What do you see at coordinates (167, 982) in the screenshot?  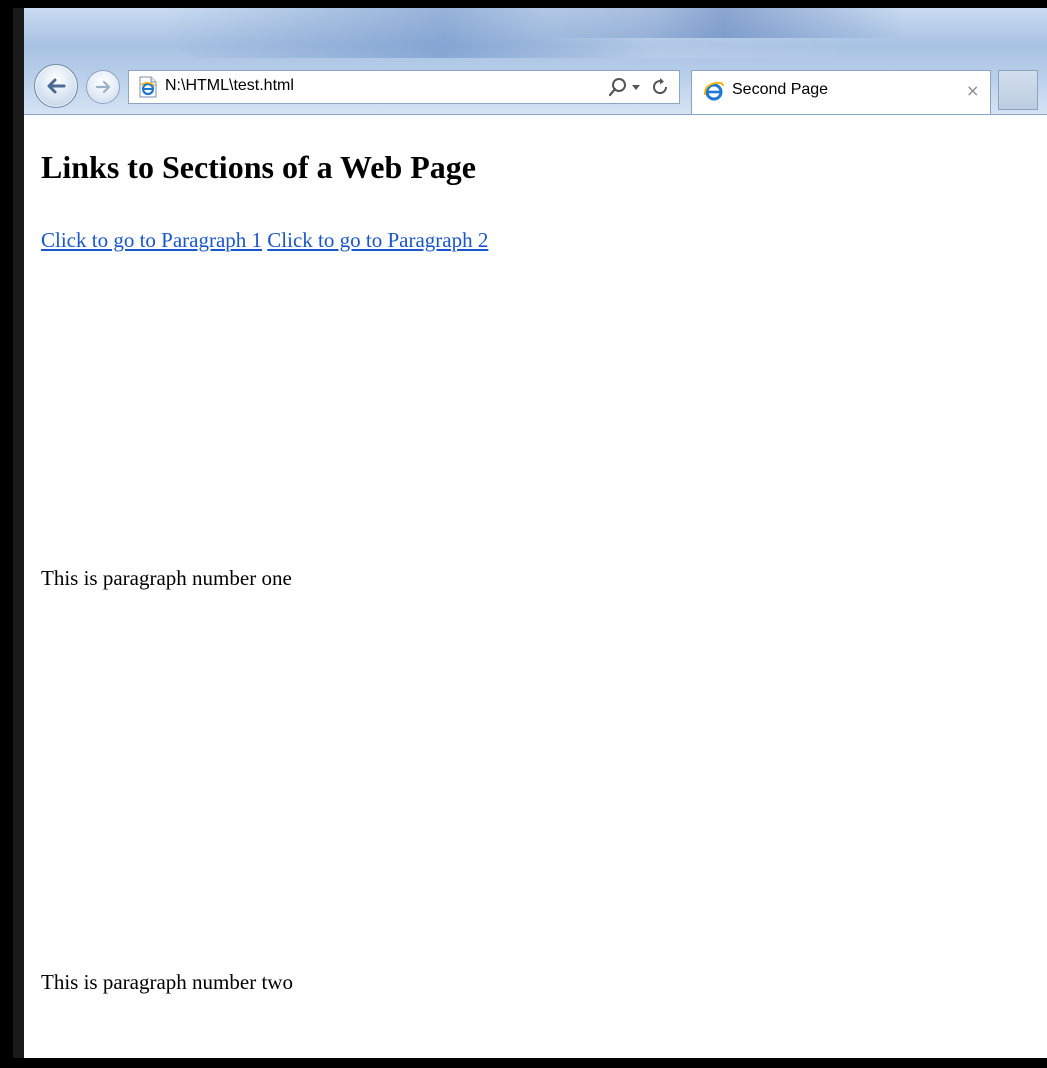 I see `paragraph-two: This is paragraph number two` at bounding box center [167, 982].